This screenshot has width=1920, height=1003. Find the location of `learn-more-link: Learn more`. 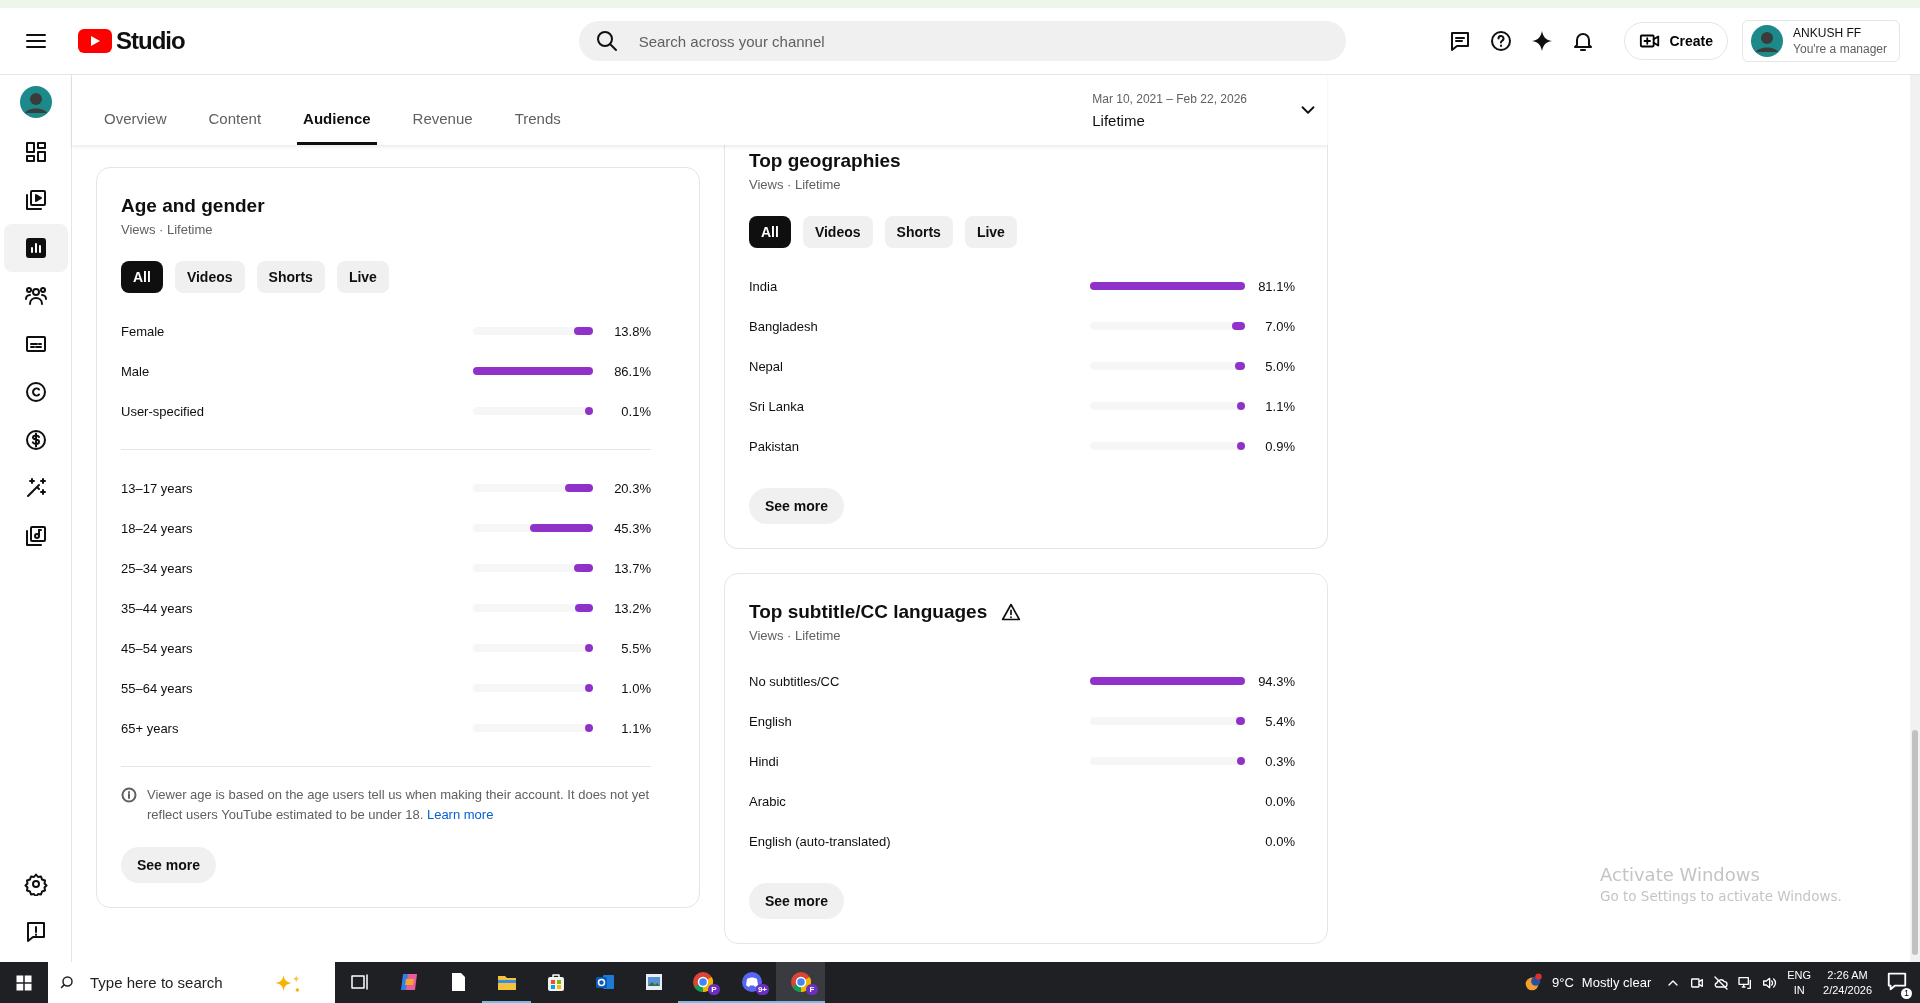

learn-more-link: Learn more is located at coordinates (460, 814).